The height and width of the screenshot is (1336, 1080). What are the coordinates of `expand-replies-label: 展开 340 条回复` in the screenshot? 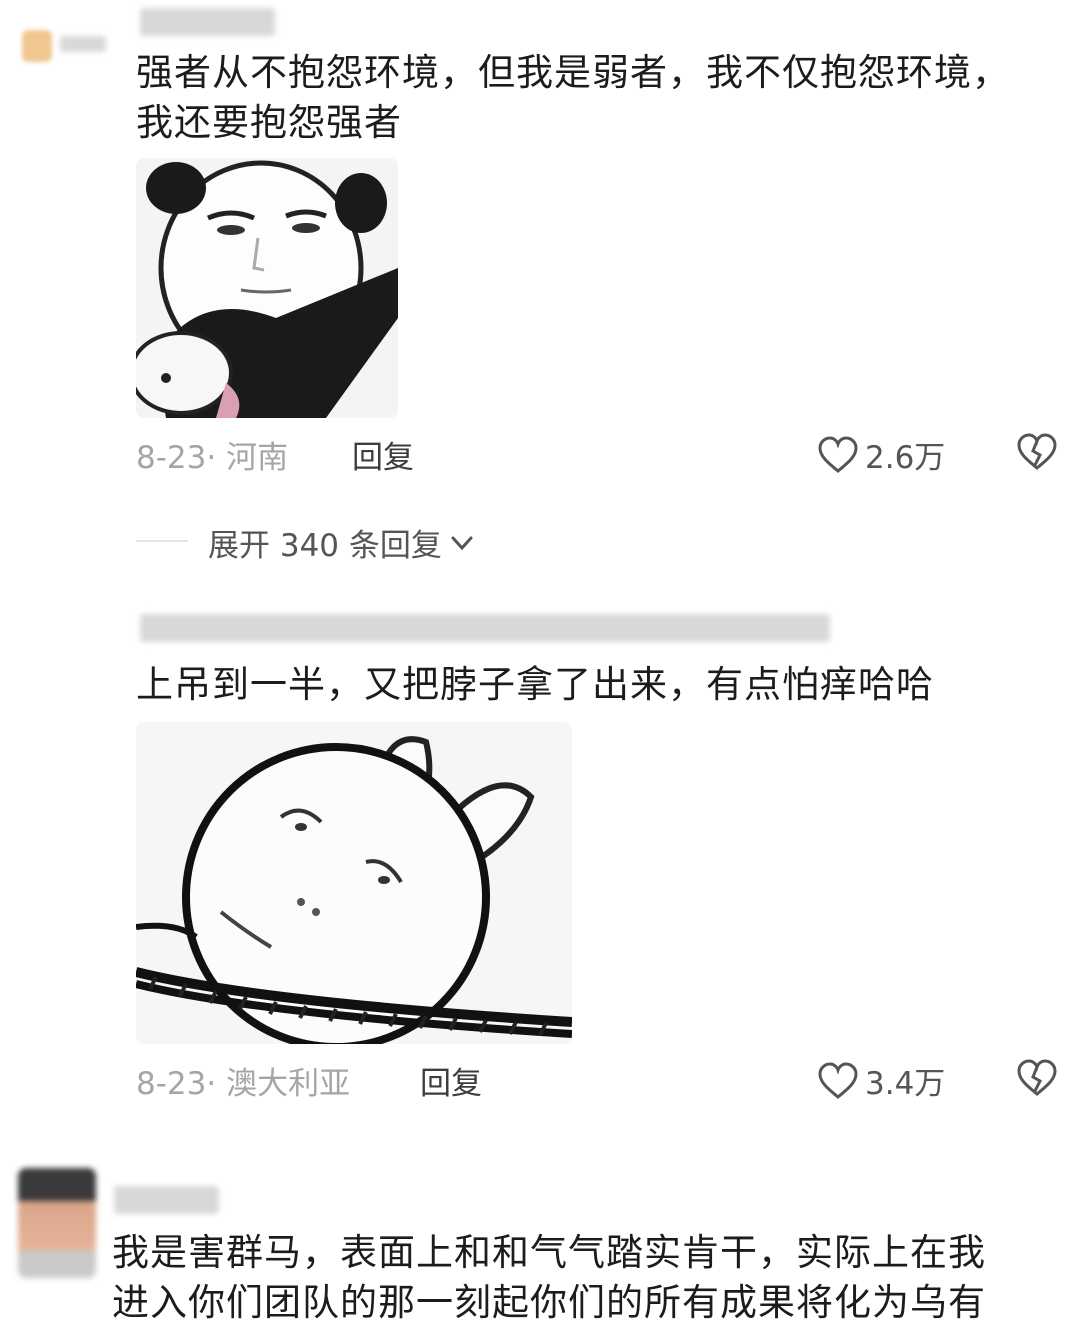 It's located at (325, 546).